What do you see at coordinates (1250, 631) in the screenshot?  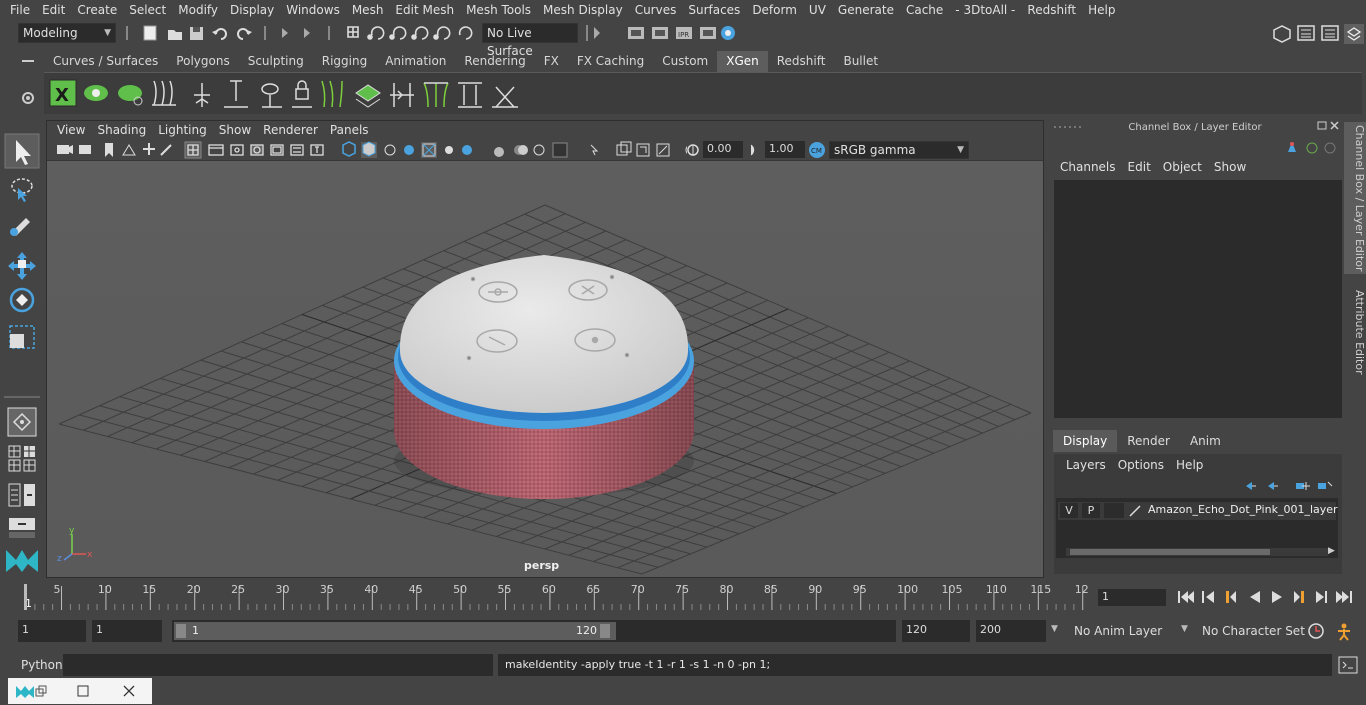 I see `character-set-dropdown: No Character Set` at bounding box center [1250, 631].